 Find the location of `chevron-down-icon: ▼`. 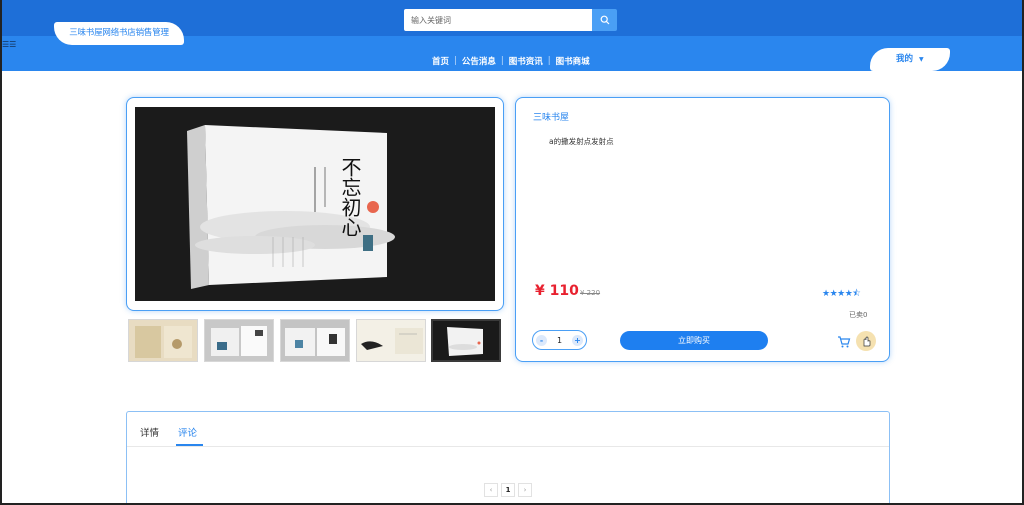

chevron-down-icon: ▼ is located at coordinates (921, 59).